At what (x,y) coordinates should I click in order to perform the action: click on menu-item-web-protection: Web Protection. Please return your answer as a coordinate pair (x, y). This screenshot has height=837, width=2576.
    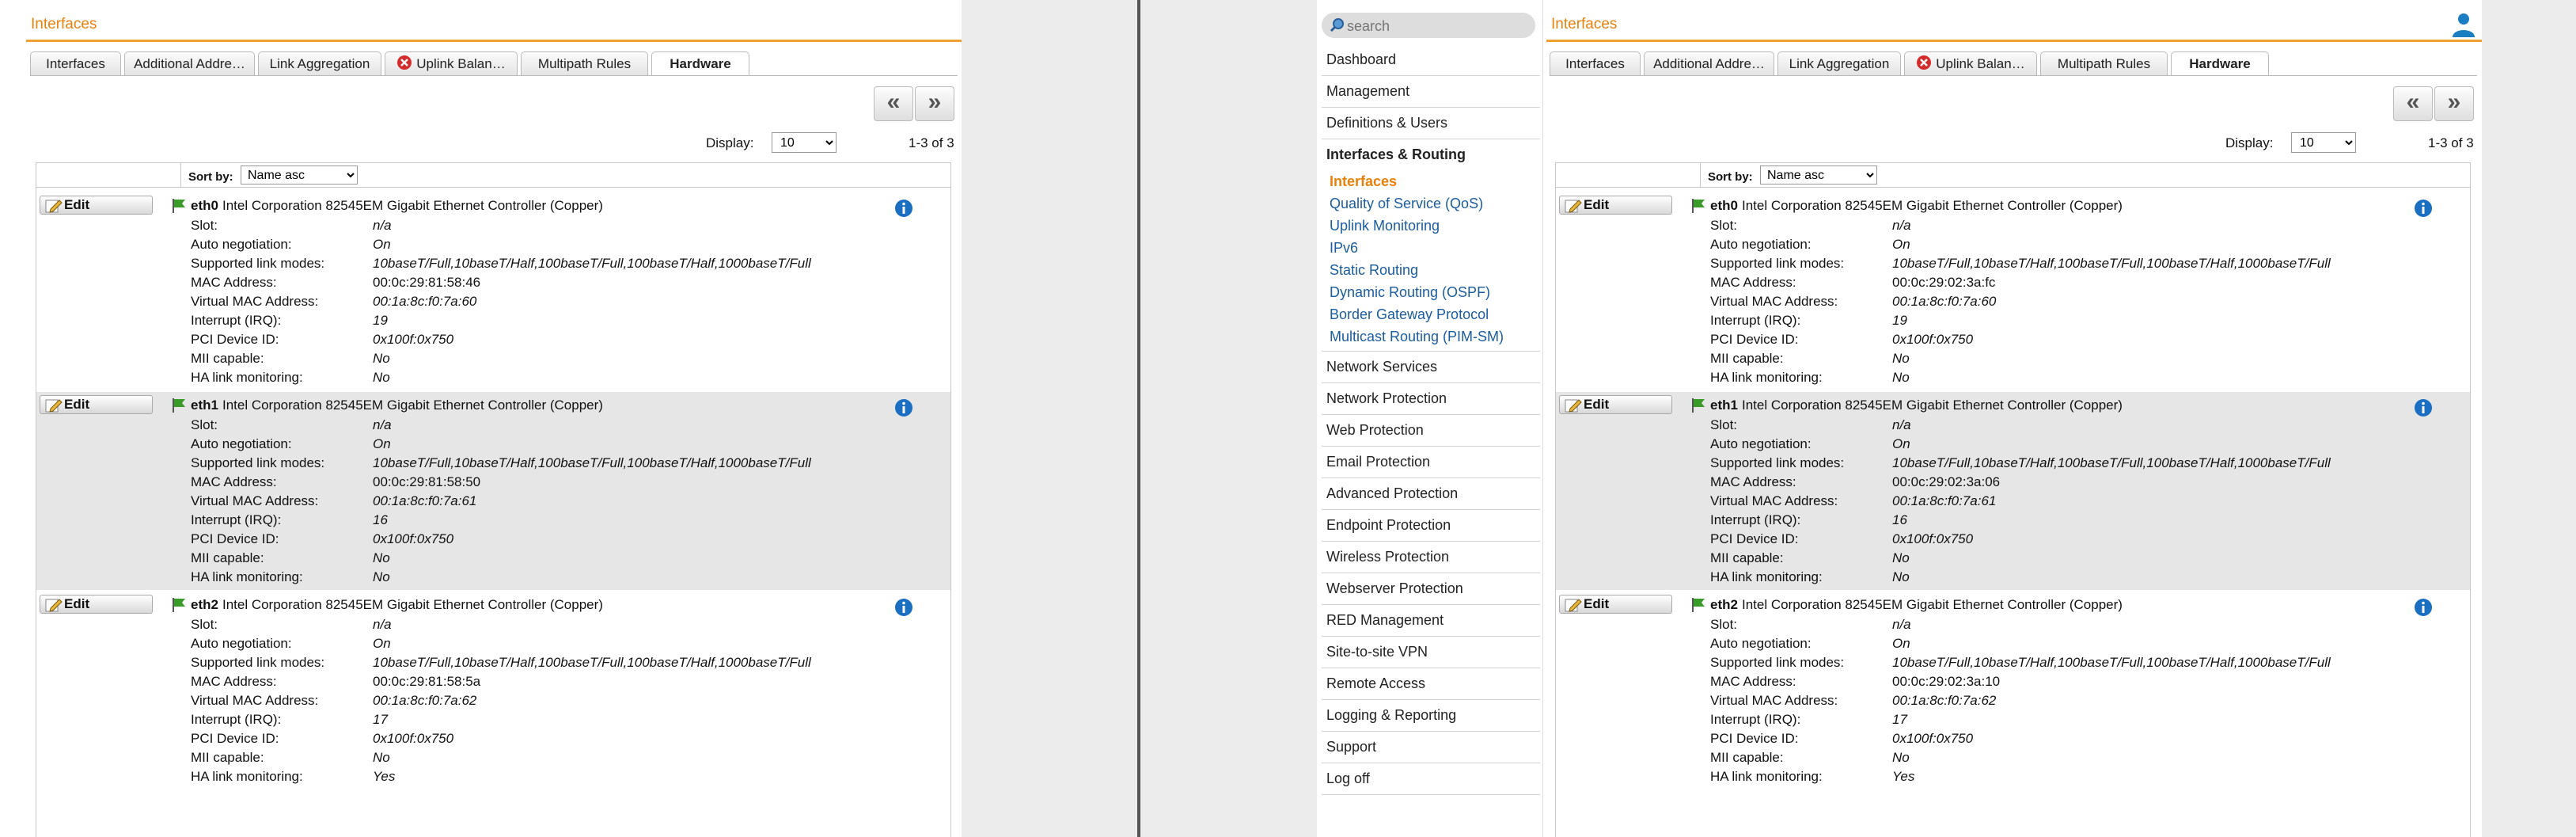
    Looking at the image, I should click on (1431, 431).